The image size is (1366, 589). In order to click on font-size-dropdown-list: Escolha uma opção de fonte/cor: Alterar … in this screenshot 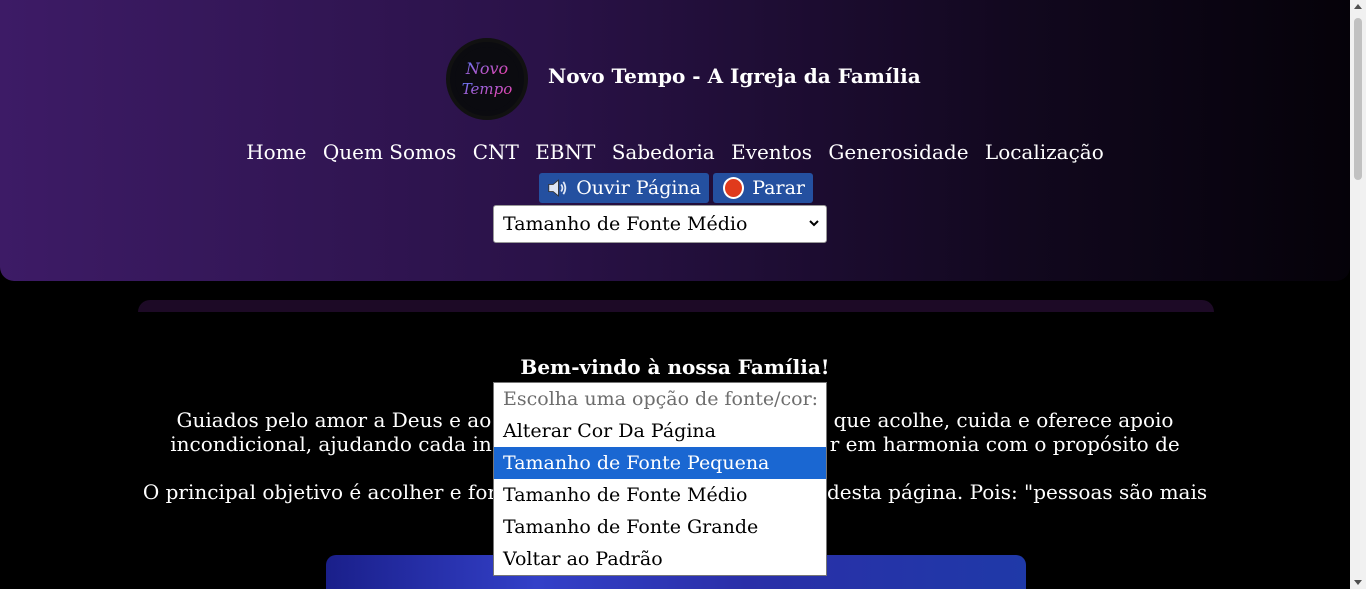, I will do `click(660, 479)`.